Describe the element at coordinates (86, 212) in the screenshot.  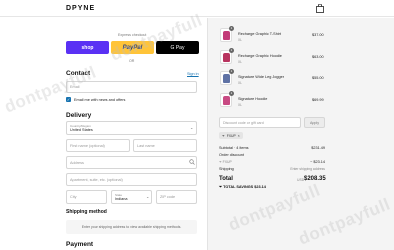
I see `shipping-method-heading: Shipping method` at that location.